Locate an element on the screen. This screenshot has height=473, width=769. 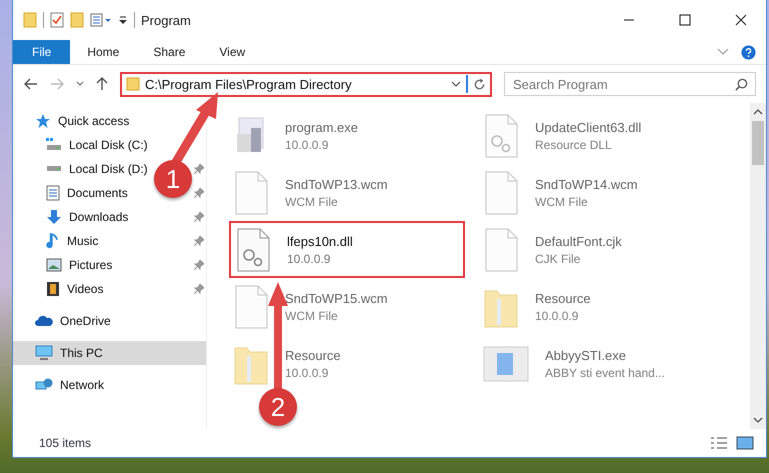
item-count: 105 items is located at coordinates (65, 443).